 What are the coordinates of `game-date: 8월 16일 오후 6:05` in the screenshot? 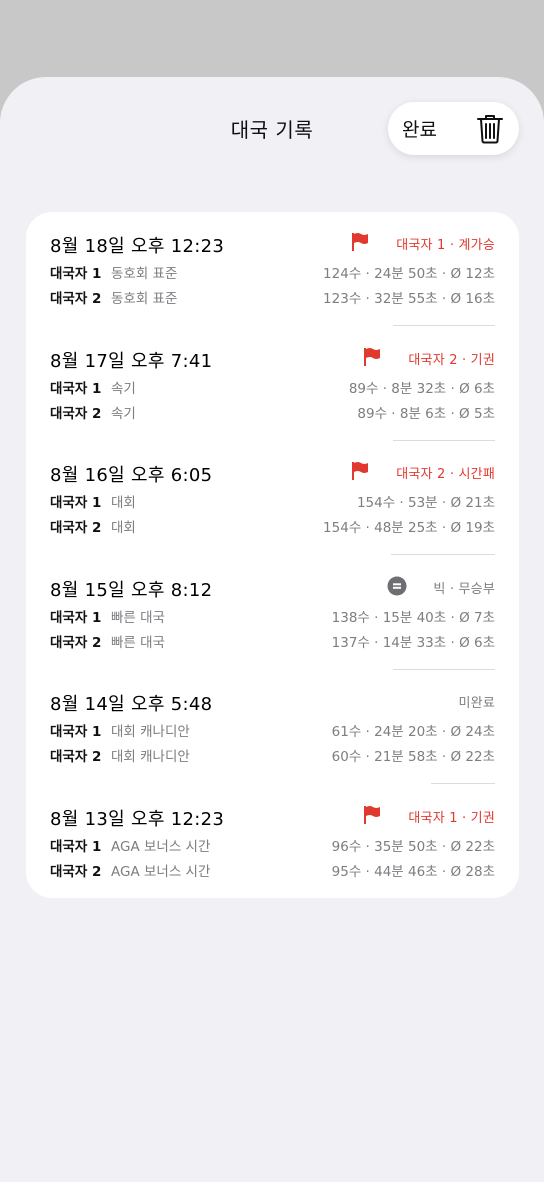 It's located at (131, 476).